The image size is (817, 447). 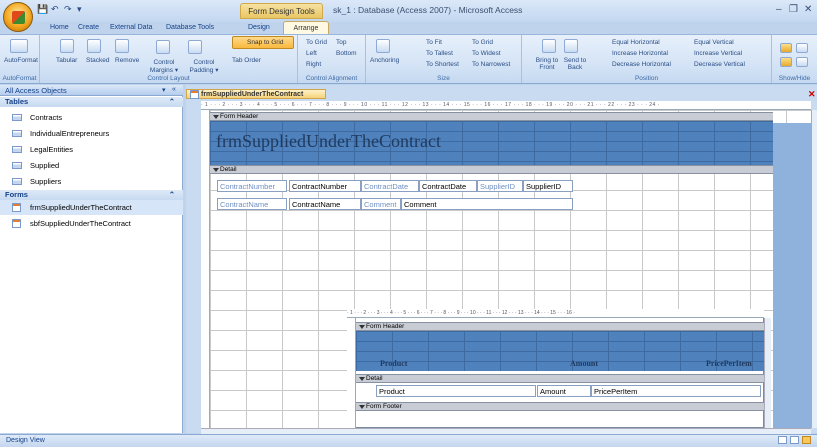 I want to click on undo-icon: ↶, so click(x=55, y=9).